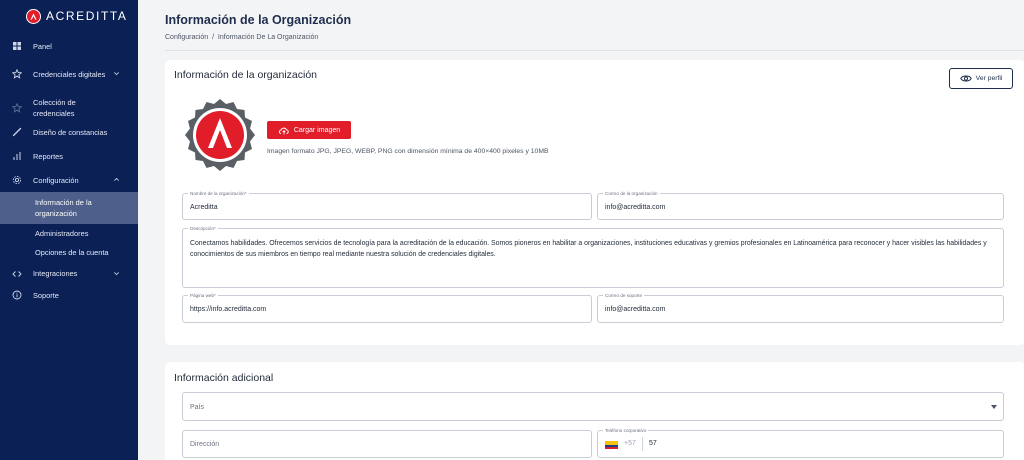 Image resolution: width=1024 pixels, height=460 pixels. I want to click on dial-code: +57, so click(630, 443).